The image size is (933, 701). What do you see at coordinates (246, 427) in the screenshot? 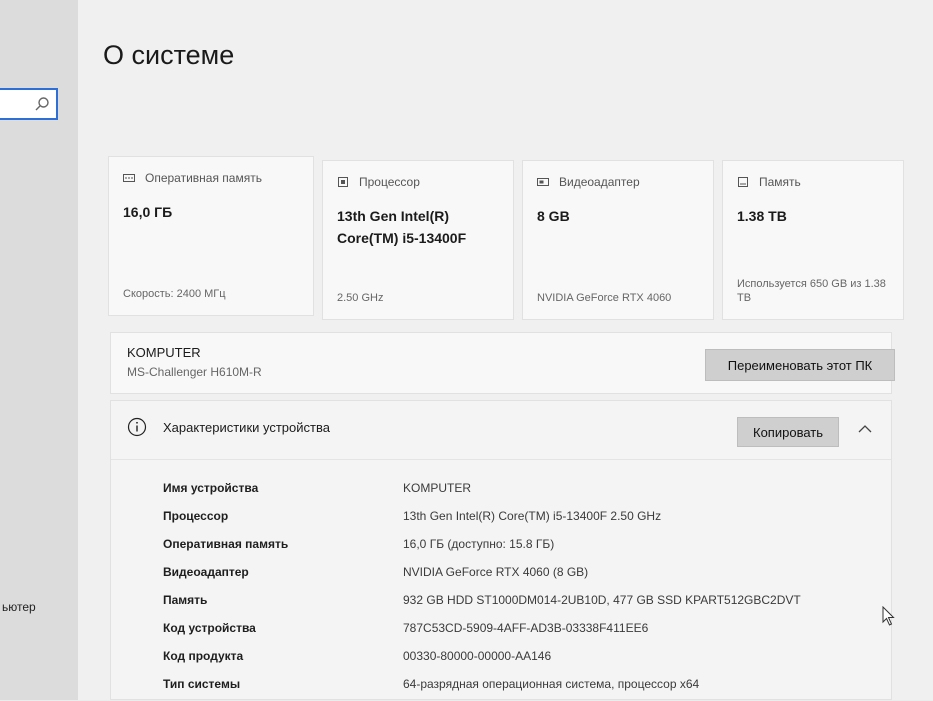
I see `specifications-title: Характеристики устройства` at bounding box center [246, 427].